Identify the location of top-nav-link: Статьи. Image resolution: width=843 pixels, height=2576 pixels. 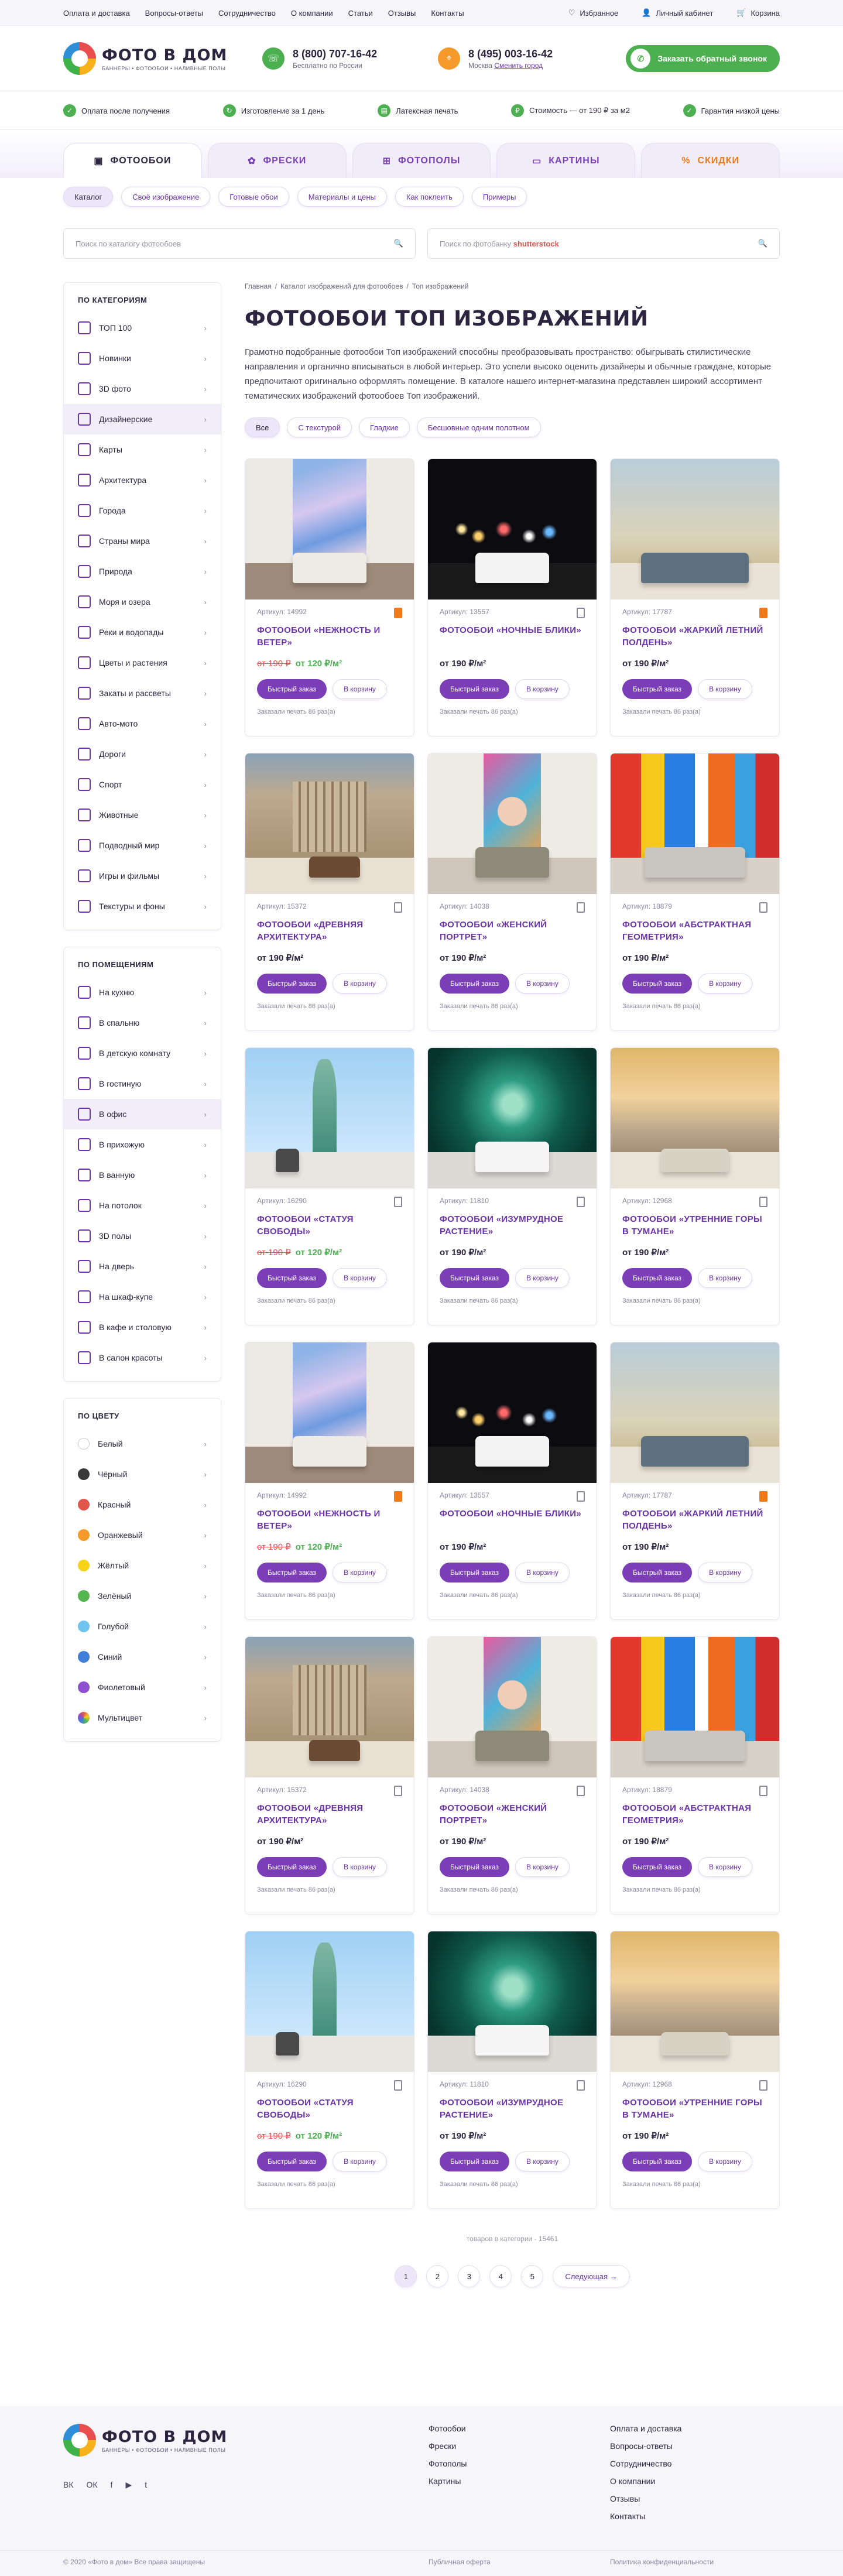
(360, 14).